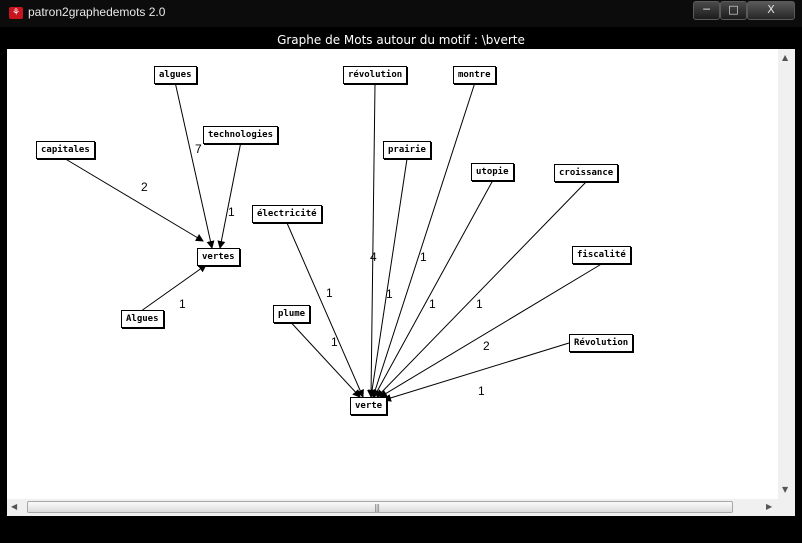 Image resolution: width=802 pixels, height=543 pixels. I want to click on scroll-down-arrow: ▼, so click(785, 490).